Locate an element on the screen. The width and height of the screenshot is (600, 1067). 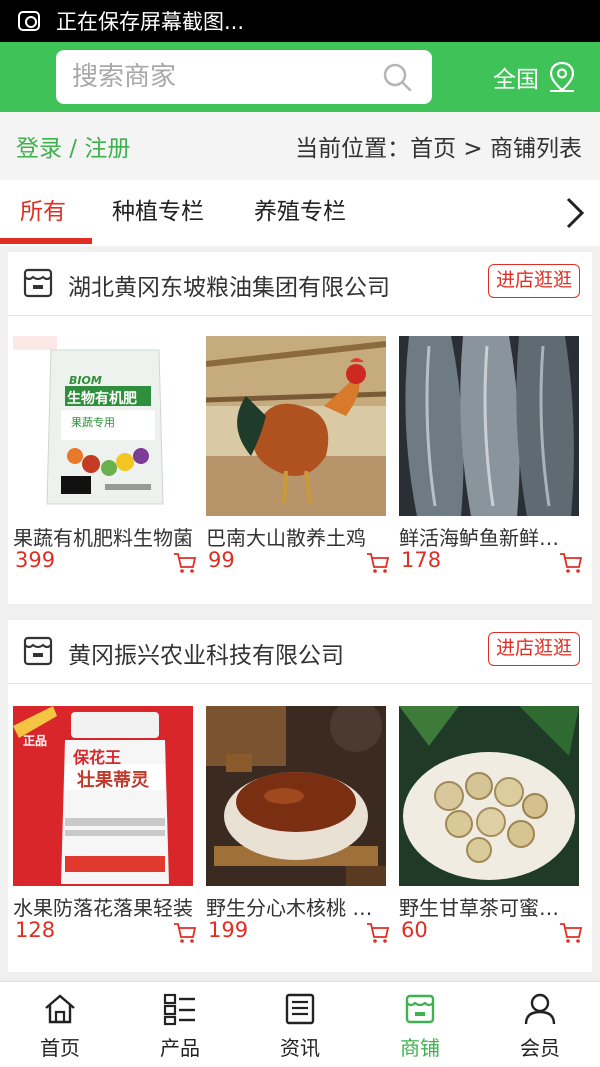
nav-shops: 商铺 is located at coordinates (420, 1024).